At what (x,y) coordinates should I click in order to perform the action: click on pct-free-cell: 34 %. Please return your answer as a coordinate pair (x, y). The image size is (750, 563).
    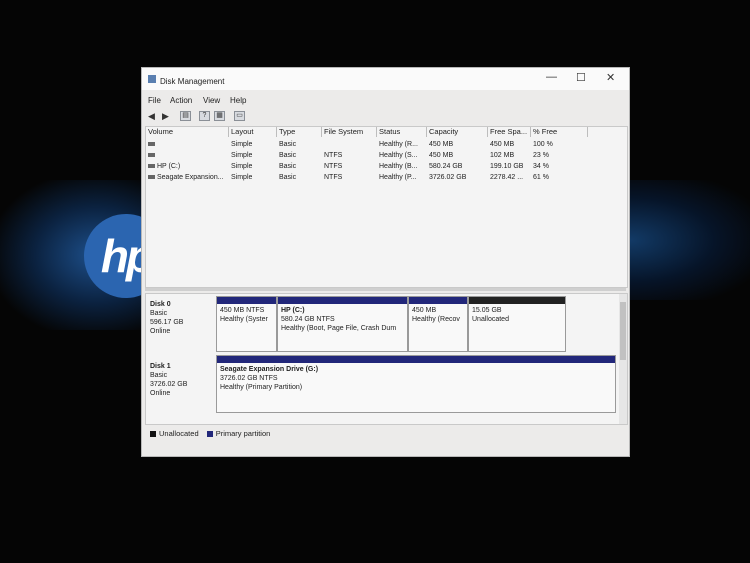
    Looking at the image, I should click on (541, 166).